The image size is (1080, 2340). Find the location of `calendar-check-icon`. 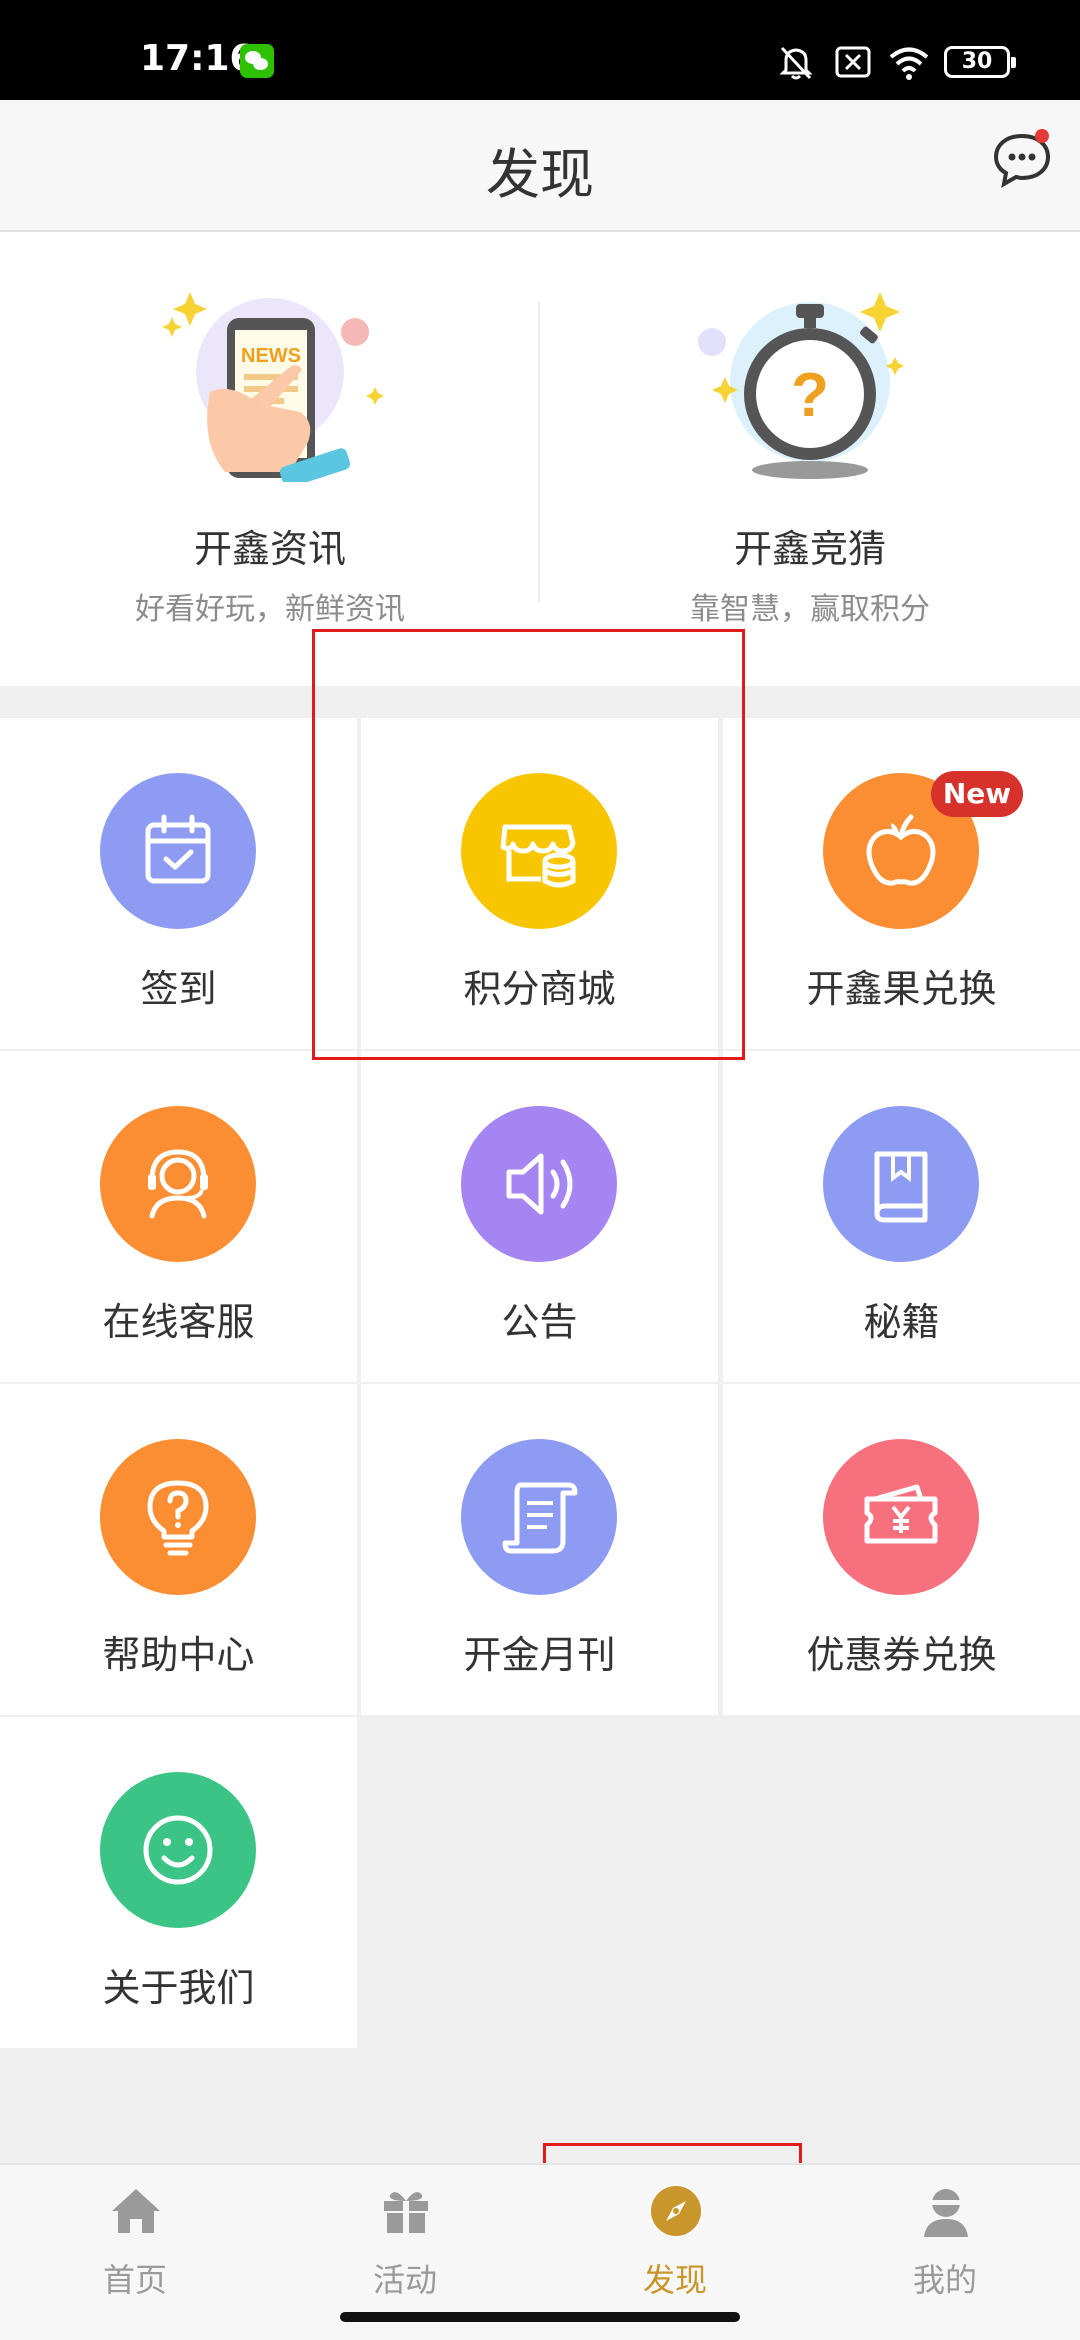

calendar-check-icon is located at coordinates (178, 849).